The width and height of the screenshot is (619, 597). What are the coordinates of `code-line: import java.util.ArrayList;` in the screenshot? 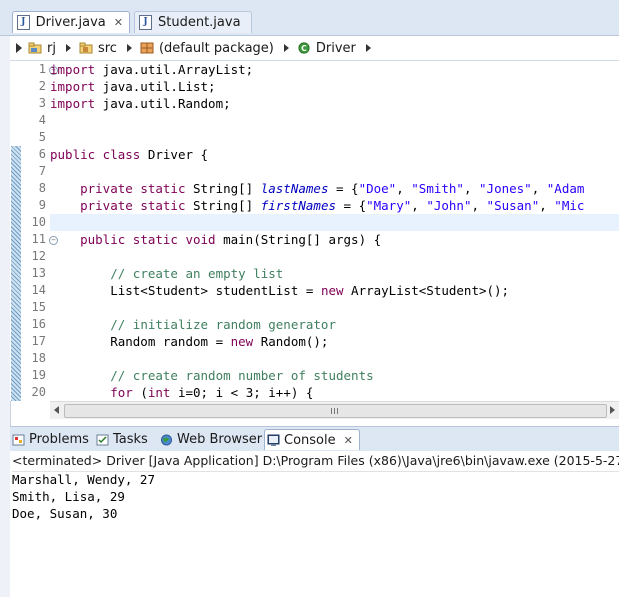 It's located at (334, 69).